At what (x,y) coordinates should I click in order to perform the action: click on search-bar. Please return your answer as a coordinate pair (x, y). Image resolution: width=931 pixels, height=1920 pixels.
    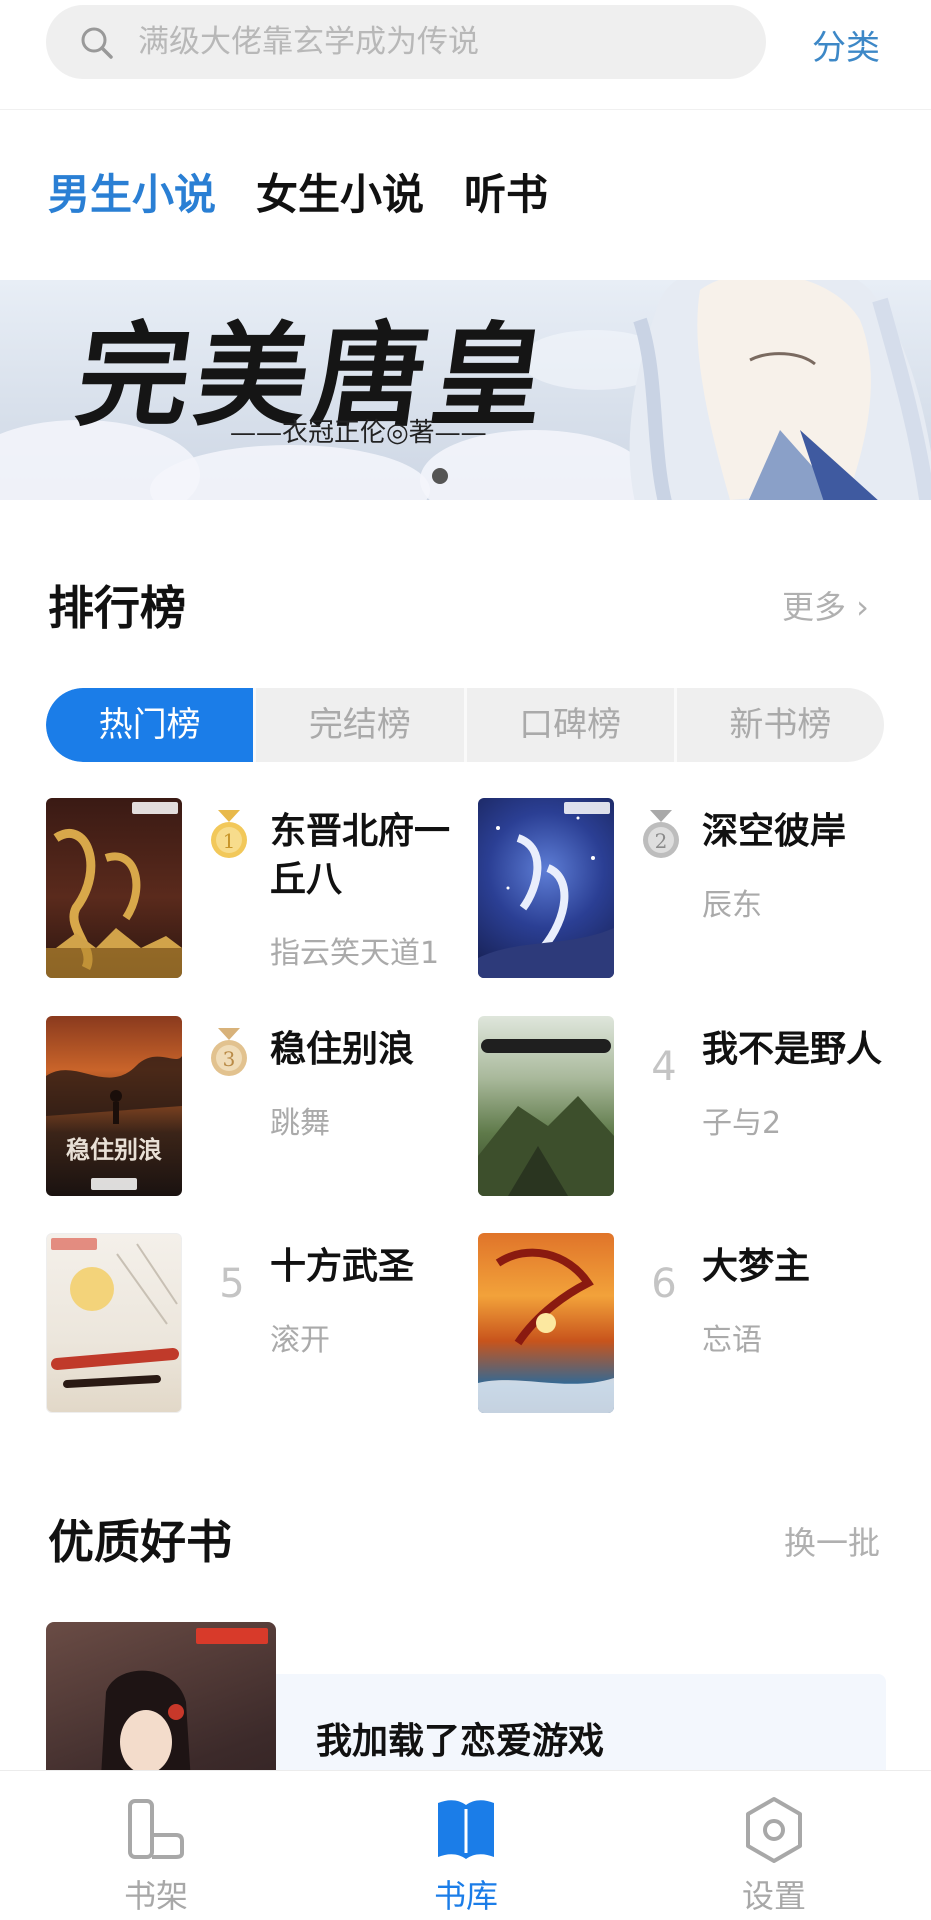
    Looking at the image, I should click on (406, 42).